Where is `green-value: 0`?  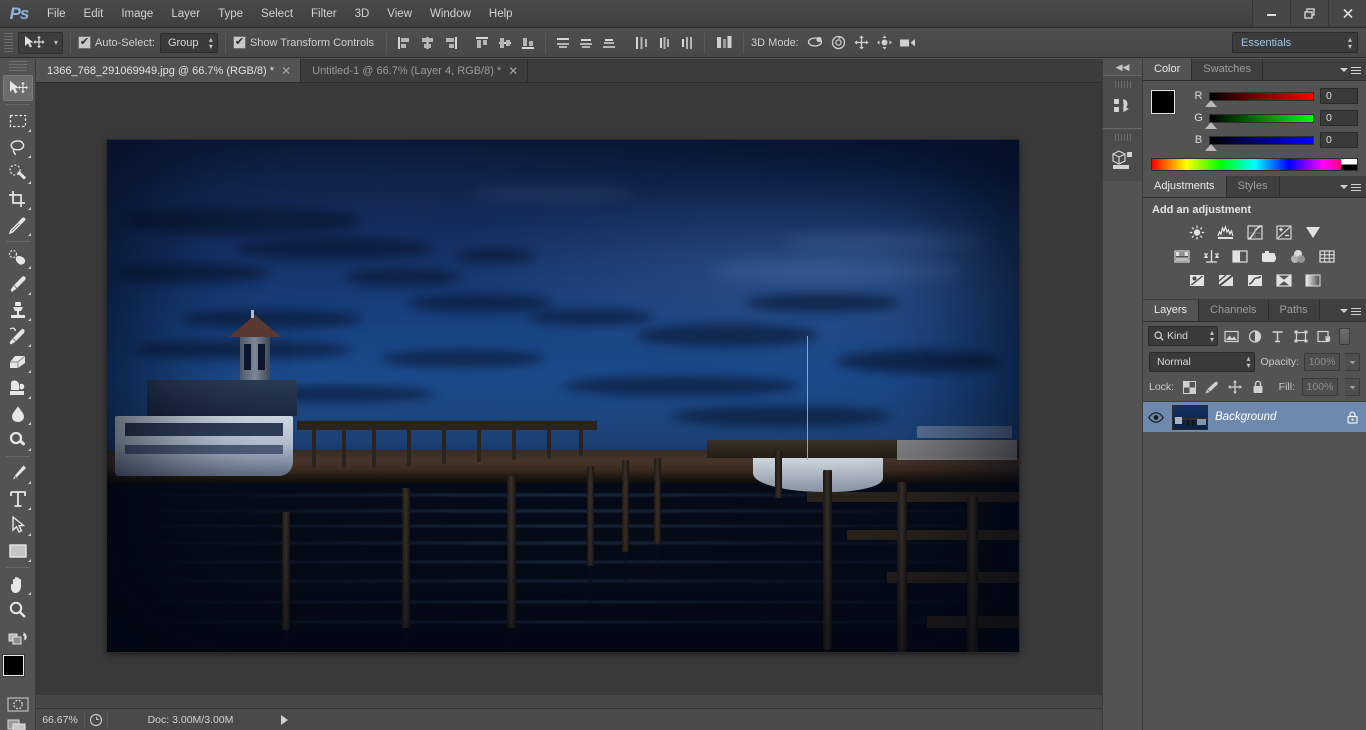
green-value: 0 is located at coordinates (1339, 118).